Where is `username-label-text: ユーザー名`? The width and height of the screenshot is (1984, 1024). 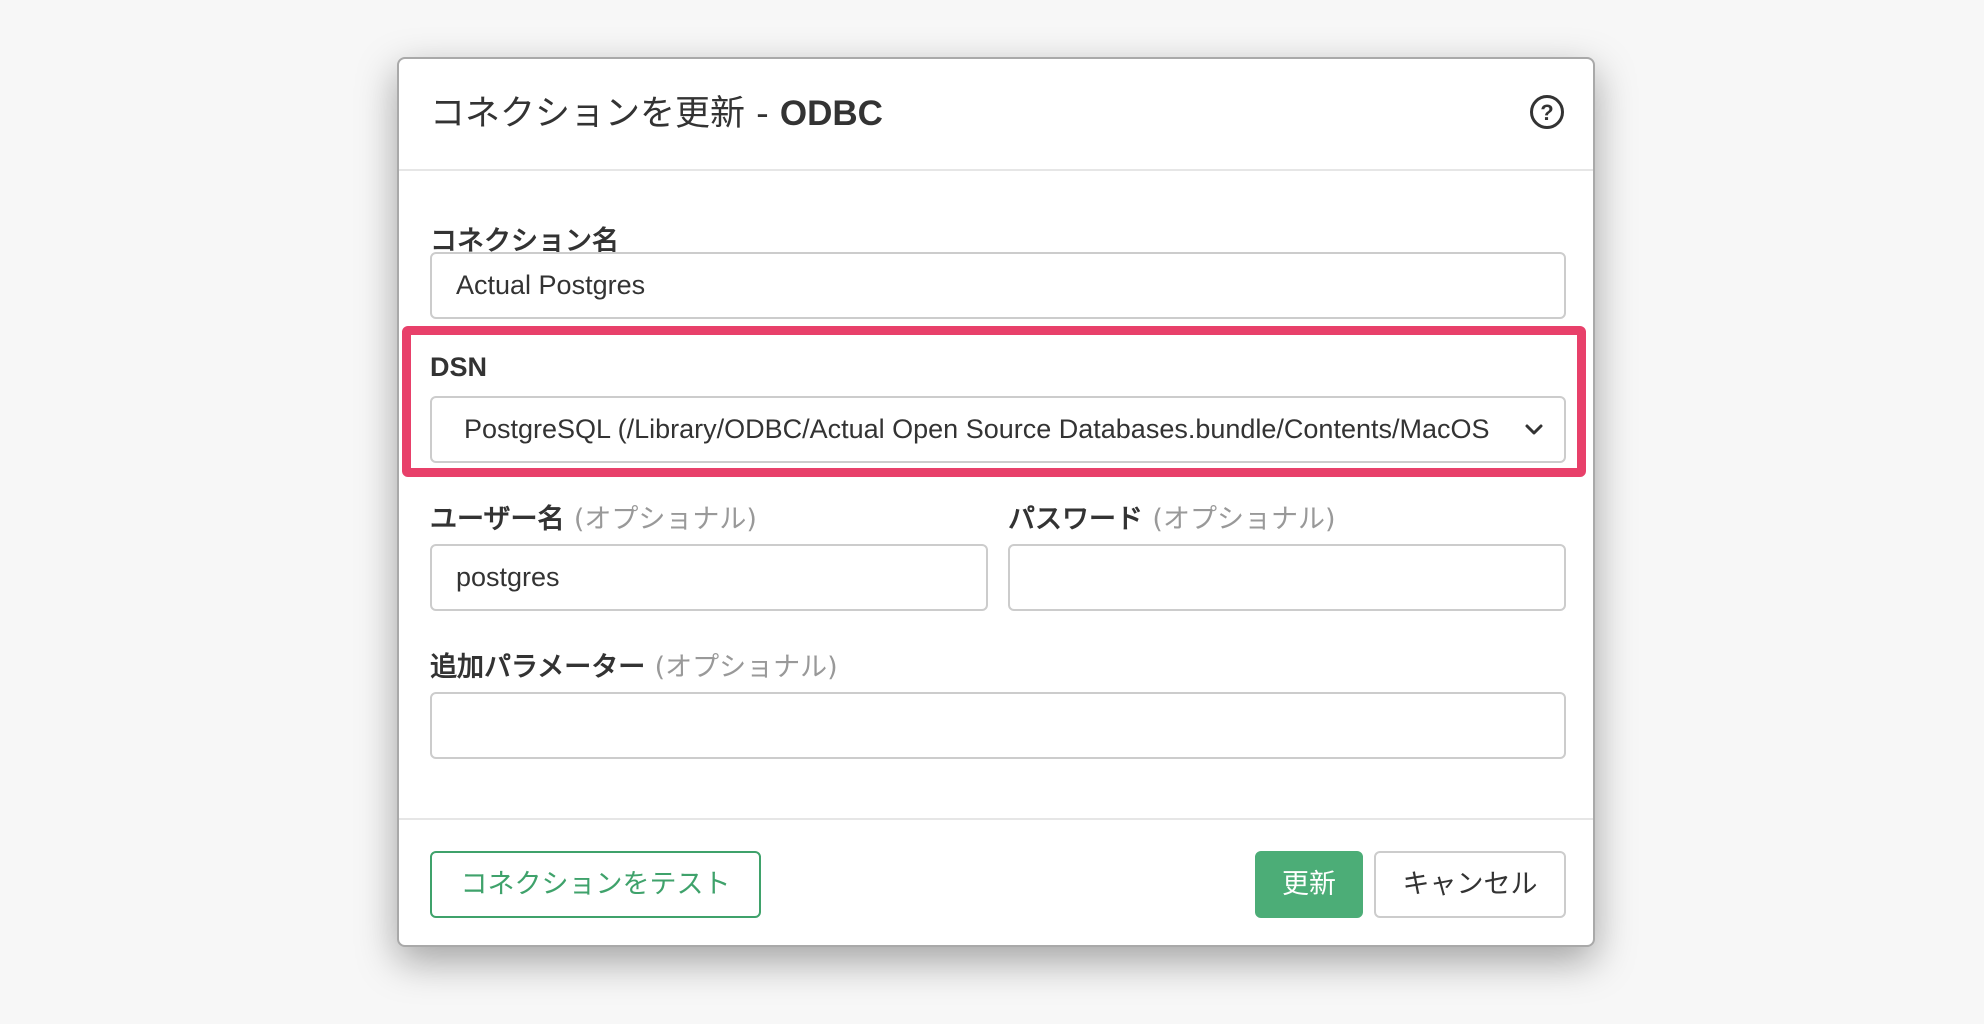 username-label-text: ユーザー名 is located at coordinates (497, 519).